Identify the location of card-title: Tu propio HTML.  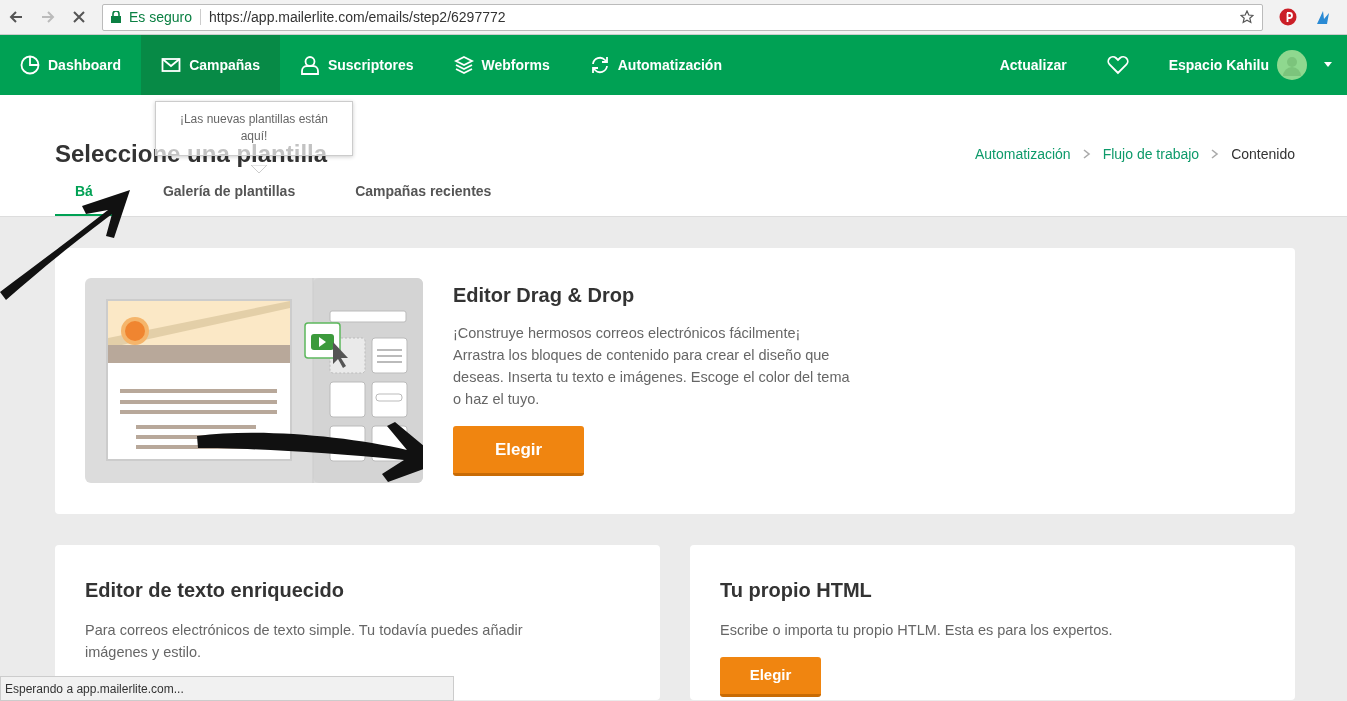
(796, 590).